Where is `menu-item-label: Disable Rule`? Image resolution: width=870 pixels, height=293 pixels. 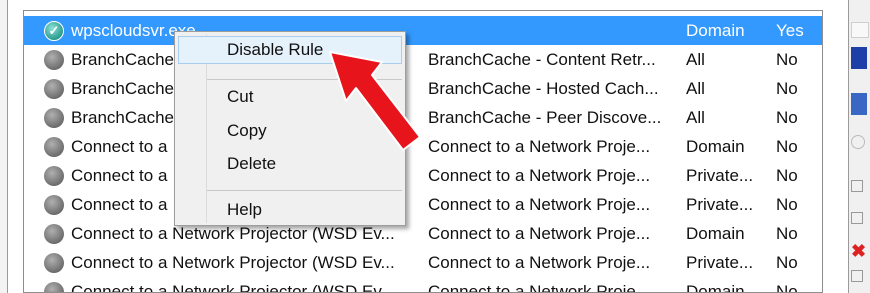 menu-item-label: Disable Rule is located at coordinates (275, 49).